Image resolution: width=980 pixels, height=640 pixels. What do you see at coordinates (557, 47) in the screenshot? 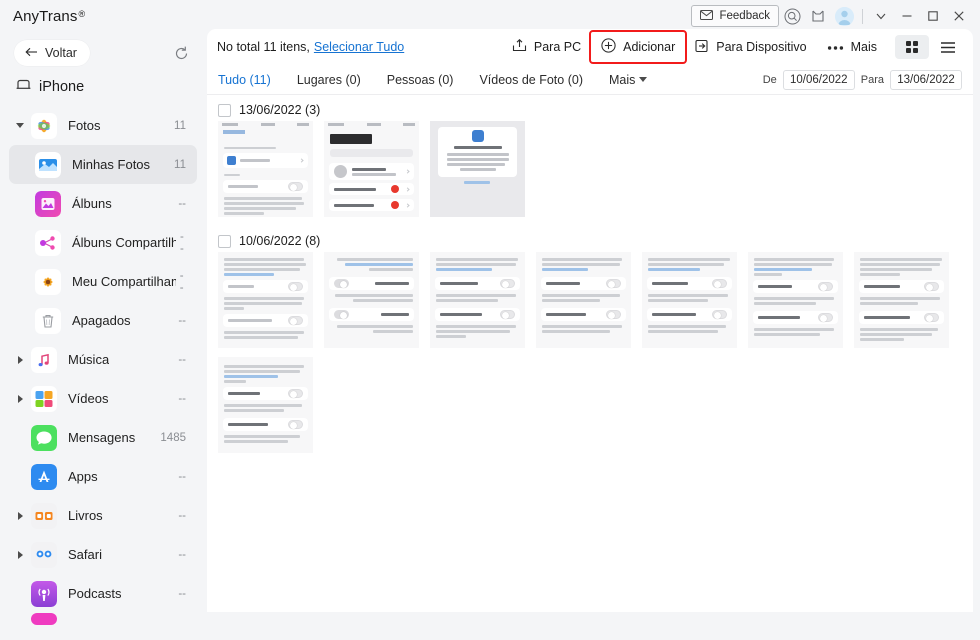
I see `to-pc-label: Para PC` at bounding box center [557, 47].